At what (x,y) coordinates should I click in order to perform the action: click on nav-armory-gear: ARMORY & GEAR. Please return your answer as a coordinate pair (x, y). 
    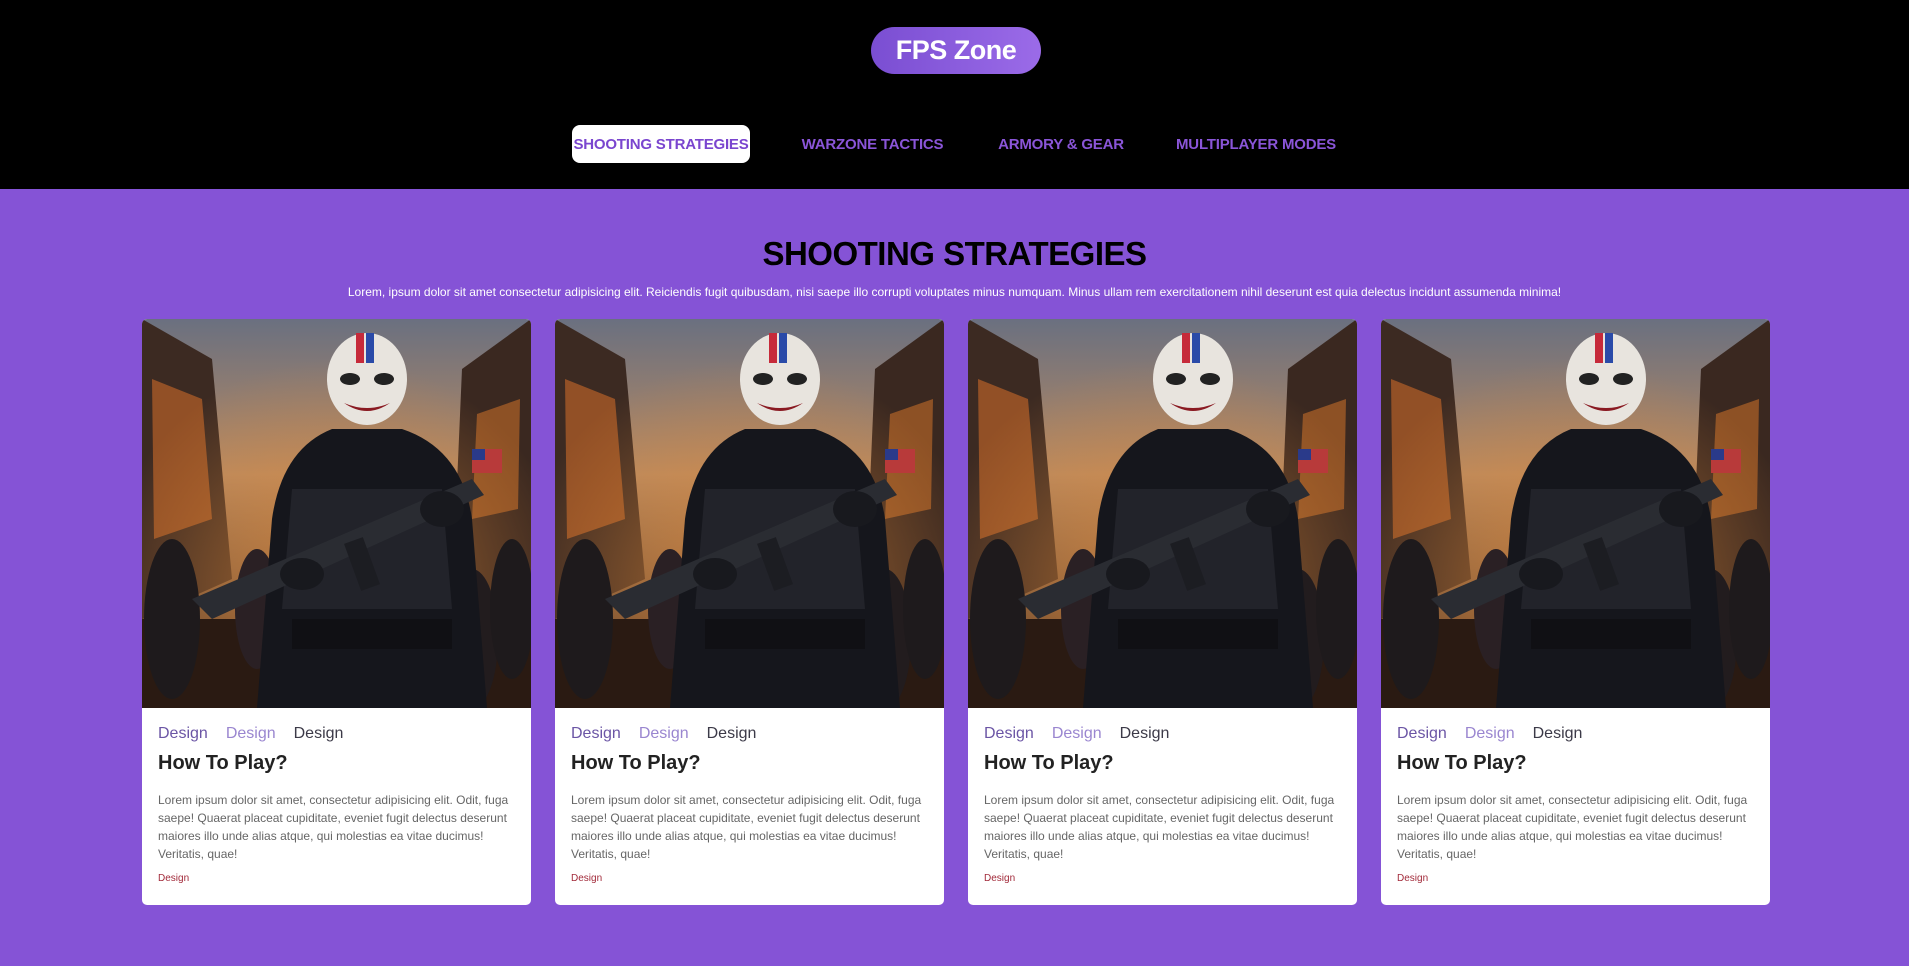
    Looking at the image, I should click on (1061, 144).